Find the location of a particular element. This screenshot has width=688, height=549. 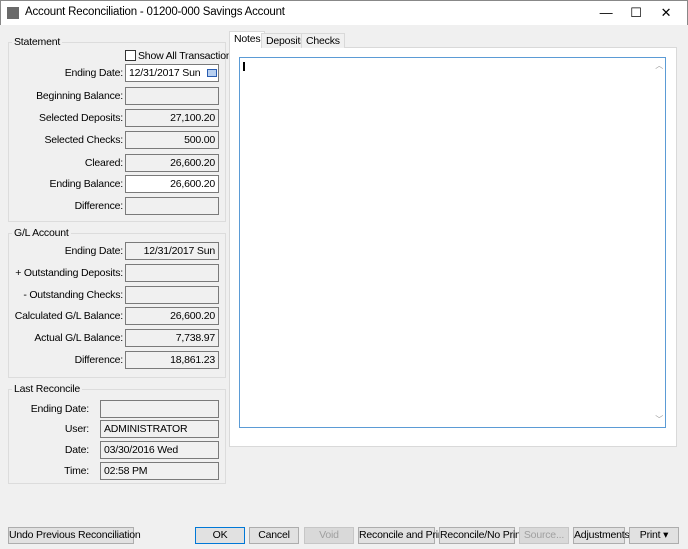

maximize-button: ☐ is located at coordinates (636, 13).